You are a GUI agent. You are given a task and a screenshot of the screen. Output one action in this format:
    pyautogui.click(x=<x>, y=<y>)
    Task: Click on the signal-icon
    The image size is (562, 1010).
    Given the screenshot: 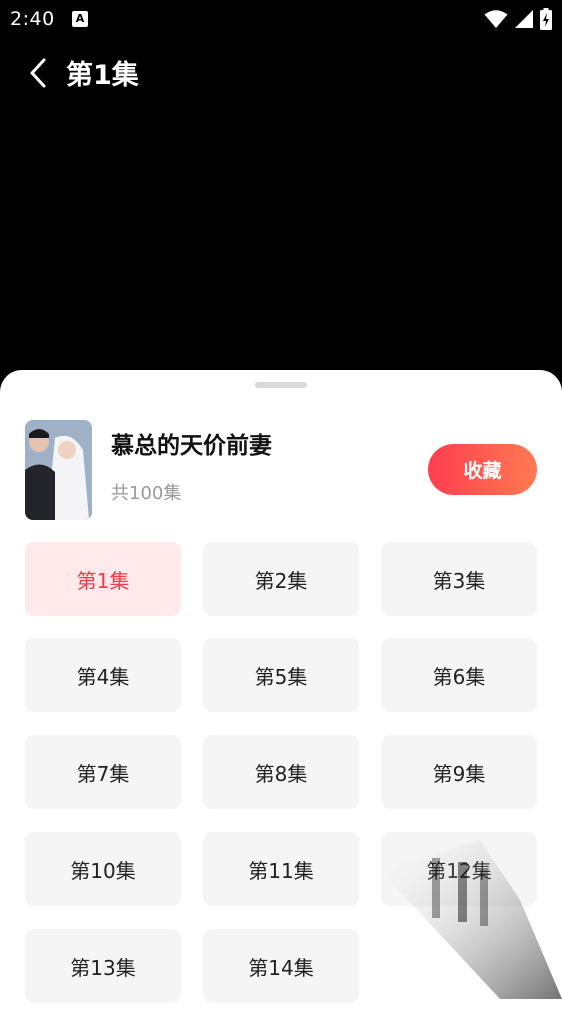 What is the action you would take?
    pyautogui.click(x=524, y=19)
    